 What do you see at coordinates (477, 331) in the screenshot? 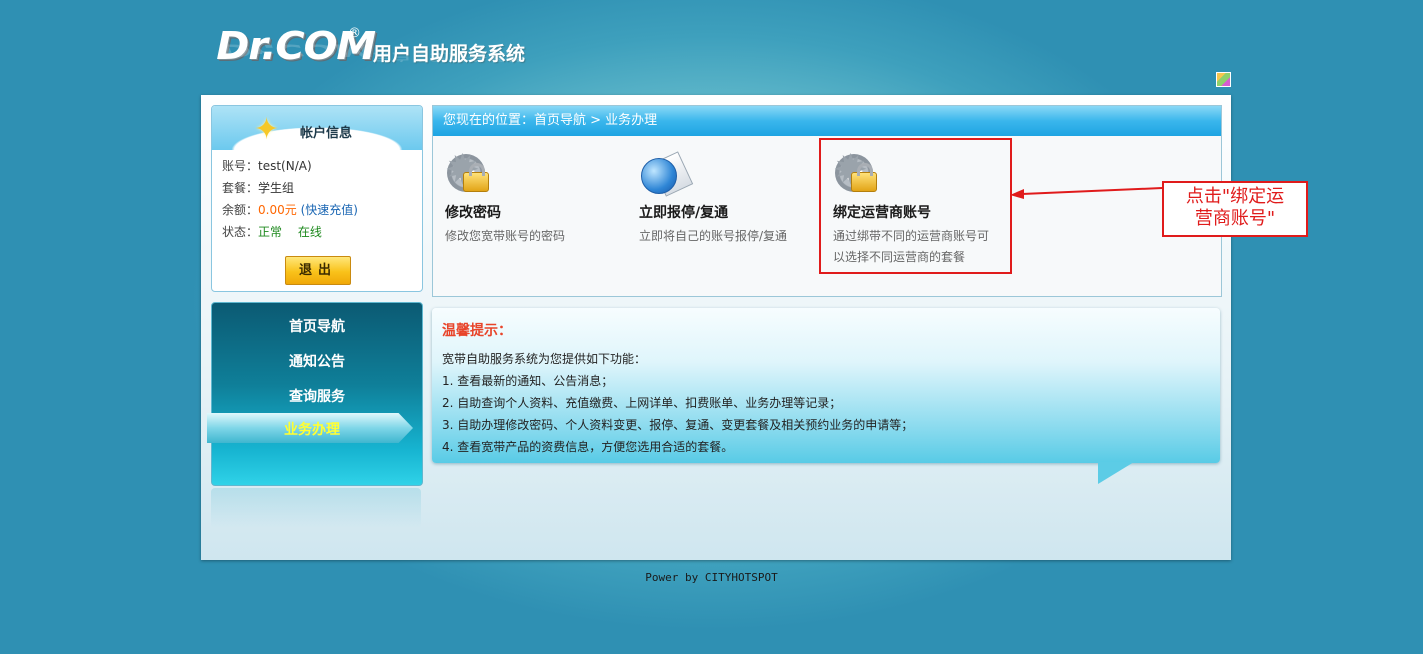
I see `tips-title: 温馨提示：` at bounding box center [477, 331].